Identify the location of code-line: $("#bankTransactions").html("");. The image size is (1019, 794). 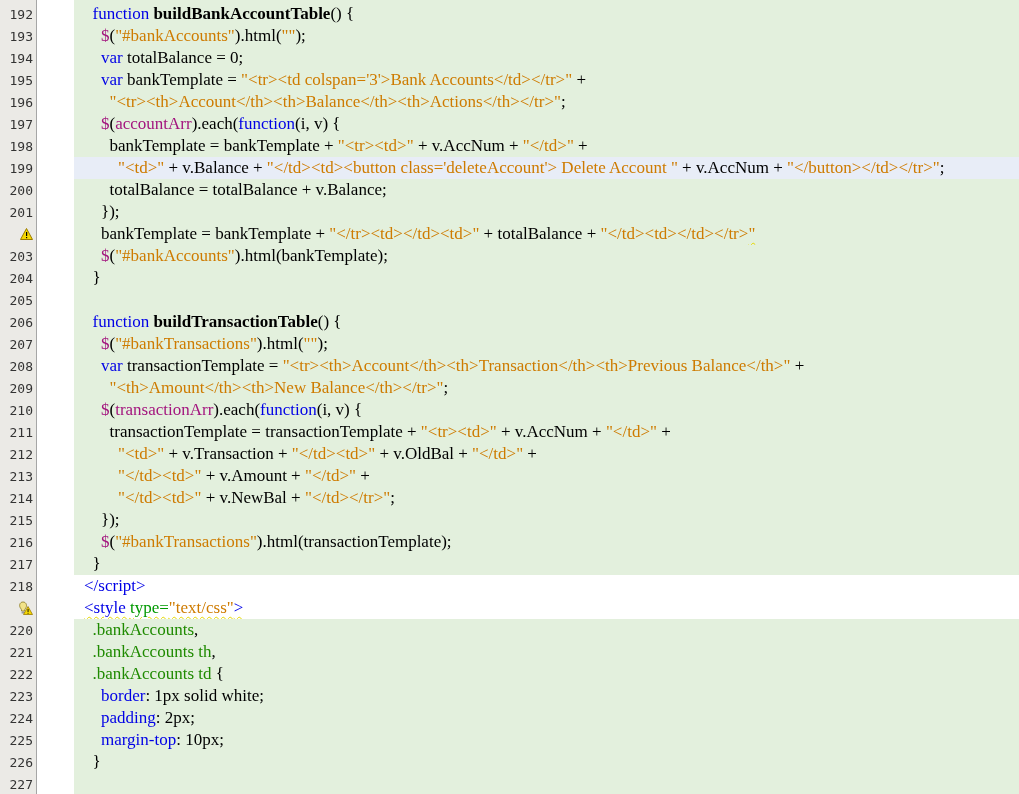
(214, 344).